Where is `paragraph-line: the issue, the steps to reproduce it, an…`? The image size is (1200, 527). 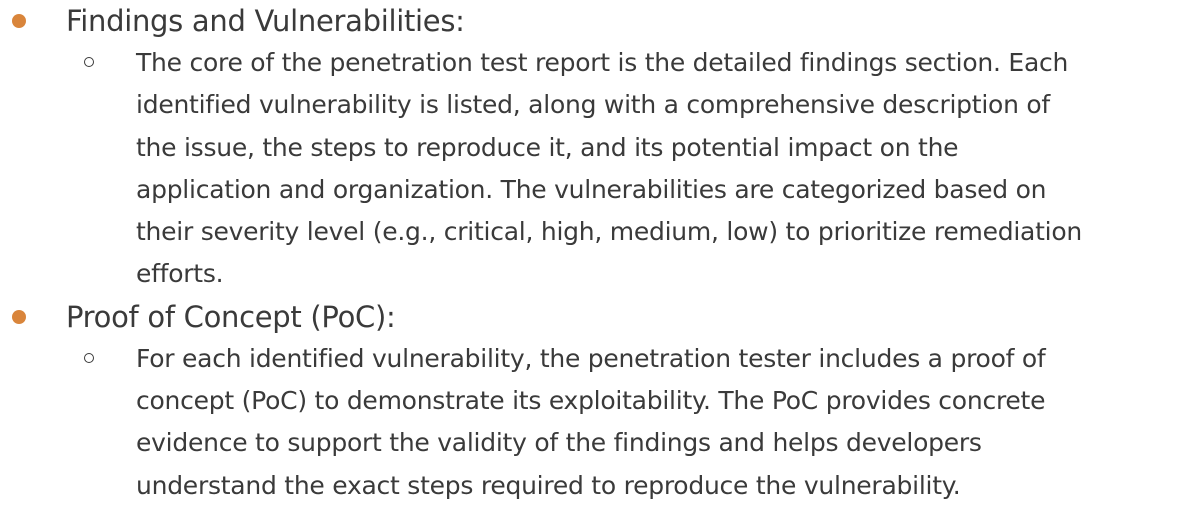 paragraph-line: the issue, the steps to reproduce it, an… is located at coordinates (547, 147).